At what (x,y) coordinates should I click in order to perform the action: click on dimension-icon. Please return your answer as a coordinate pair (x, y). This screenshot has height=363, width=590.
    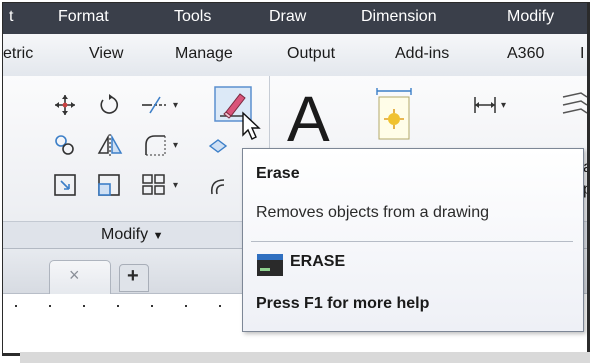
    Looking at the image, I should click on (485, 105).